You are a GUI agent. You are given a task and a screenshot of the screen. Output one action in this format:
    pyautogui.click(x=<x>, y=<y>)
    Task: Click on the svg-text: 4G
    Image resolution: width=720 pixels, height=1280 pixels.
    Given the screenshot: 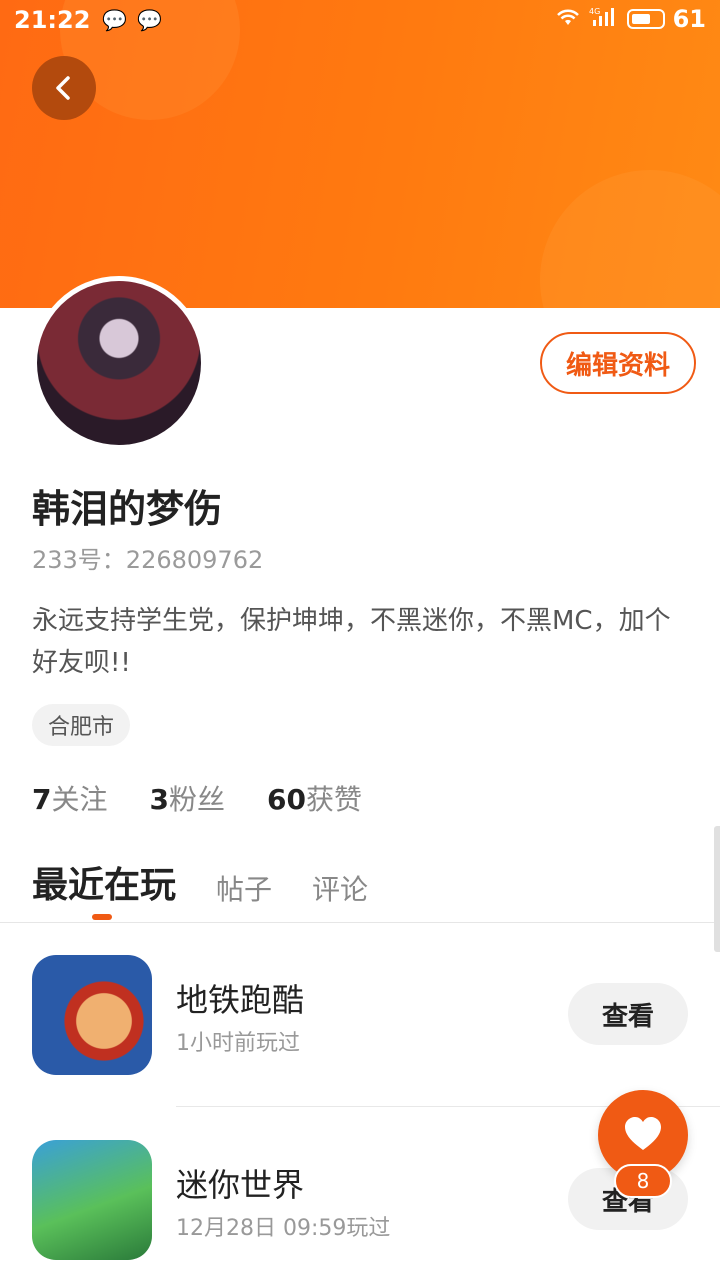 What is the action you would take?
    pyautogui.click(x=594, y=11)
    